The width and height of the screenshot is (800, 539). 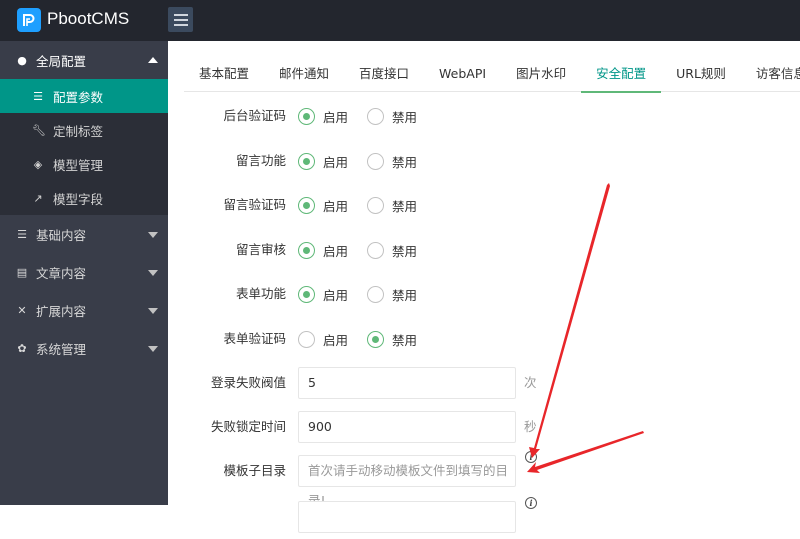 I want to click on field-label: 留言验证码, so click(x=254, y=204).